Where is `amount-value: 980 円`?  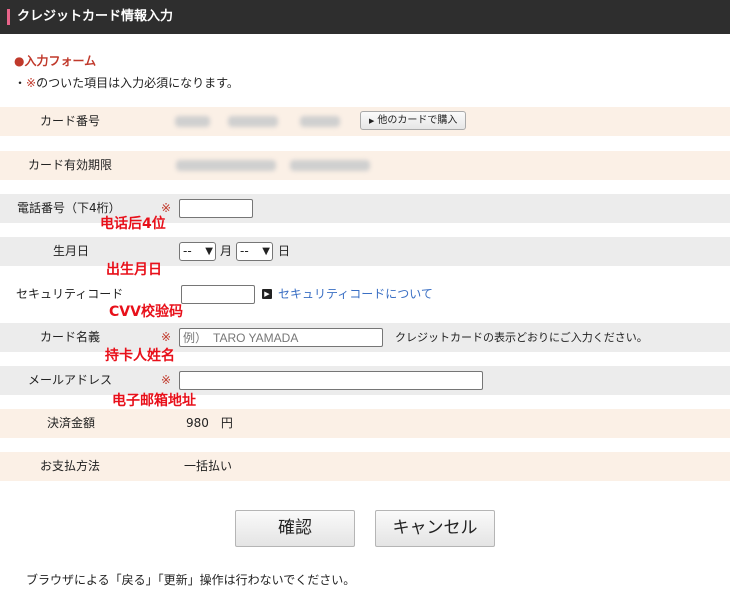 amount-value: 980 円 is located at coordinates (209, 423).